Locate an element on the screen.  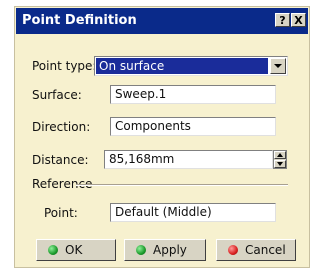
direction-field: Components is located at coordinates (193, 126).